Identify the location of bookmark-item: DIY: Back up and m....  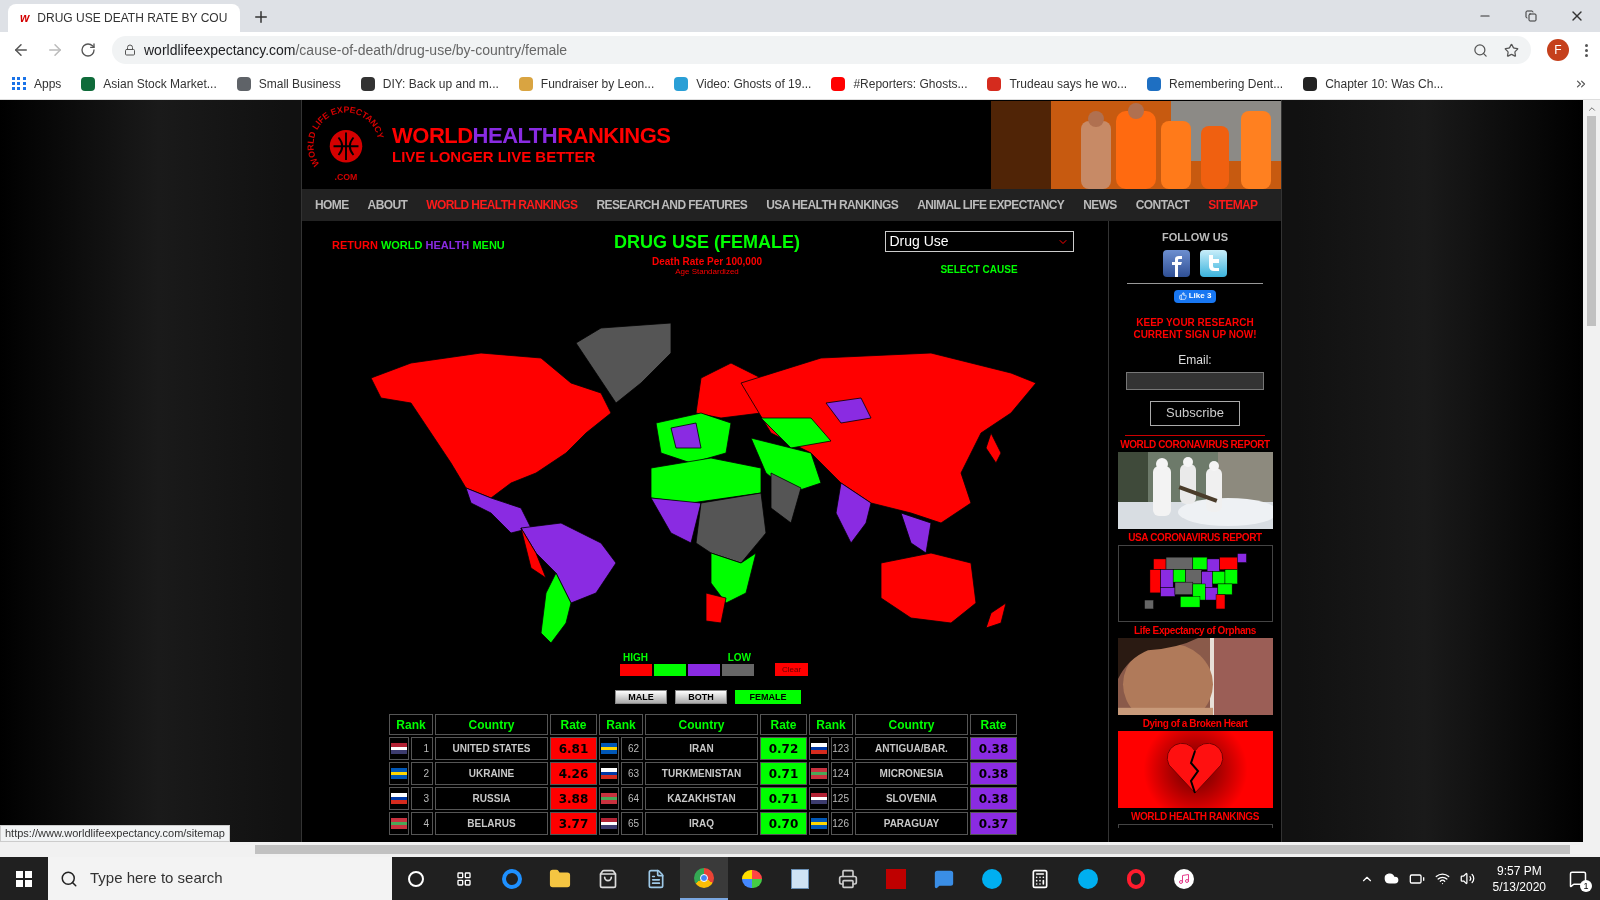
(429, 83).